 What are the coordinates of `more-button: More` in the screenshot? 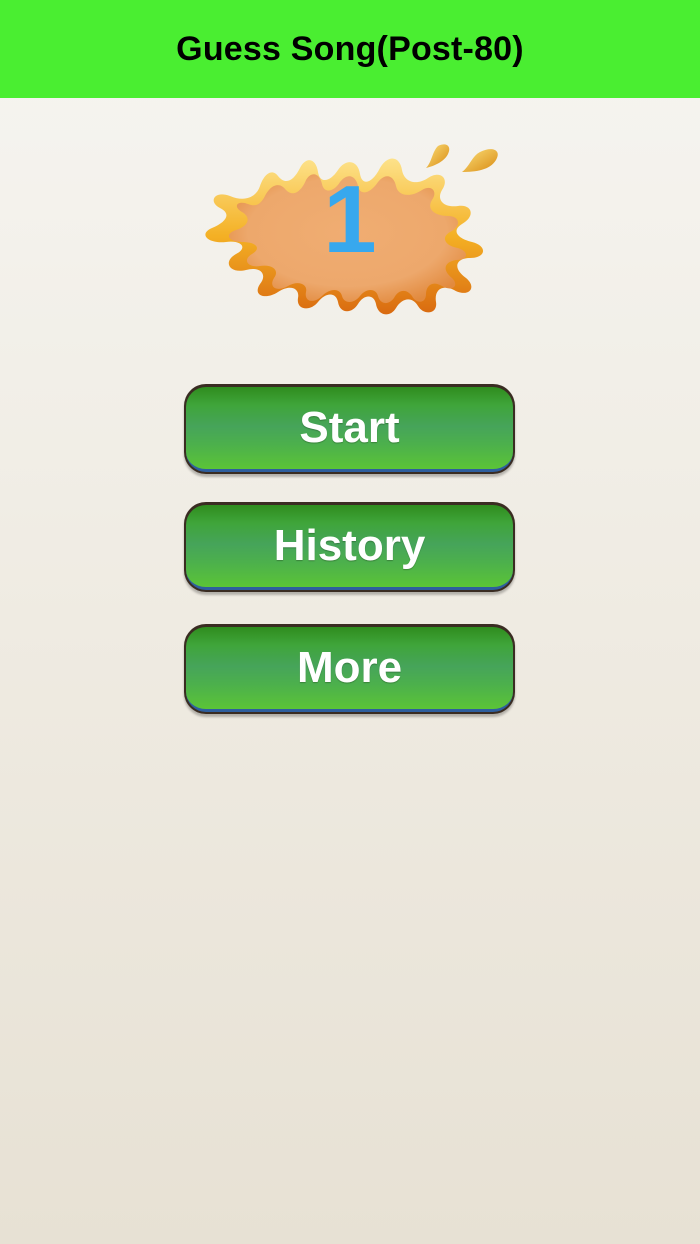 It's located at (349, 669).